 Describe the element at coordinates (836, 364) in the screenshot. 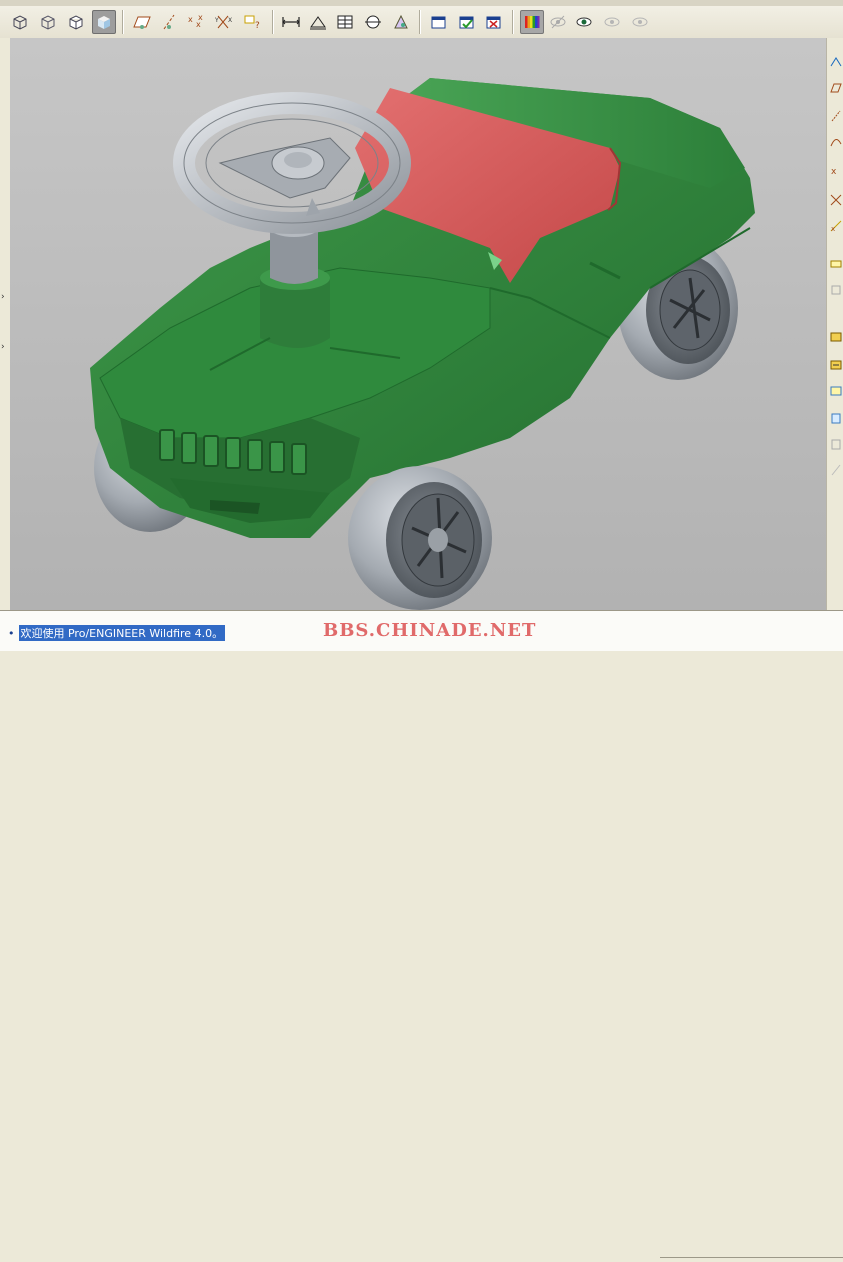

I see `revolve-icon` at that location.